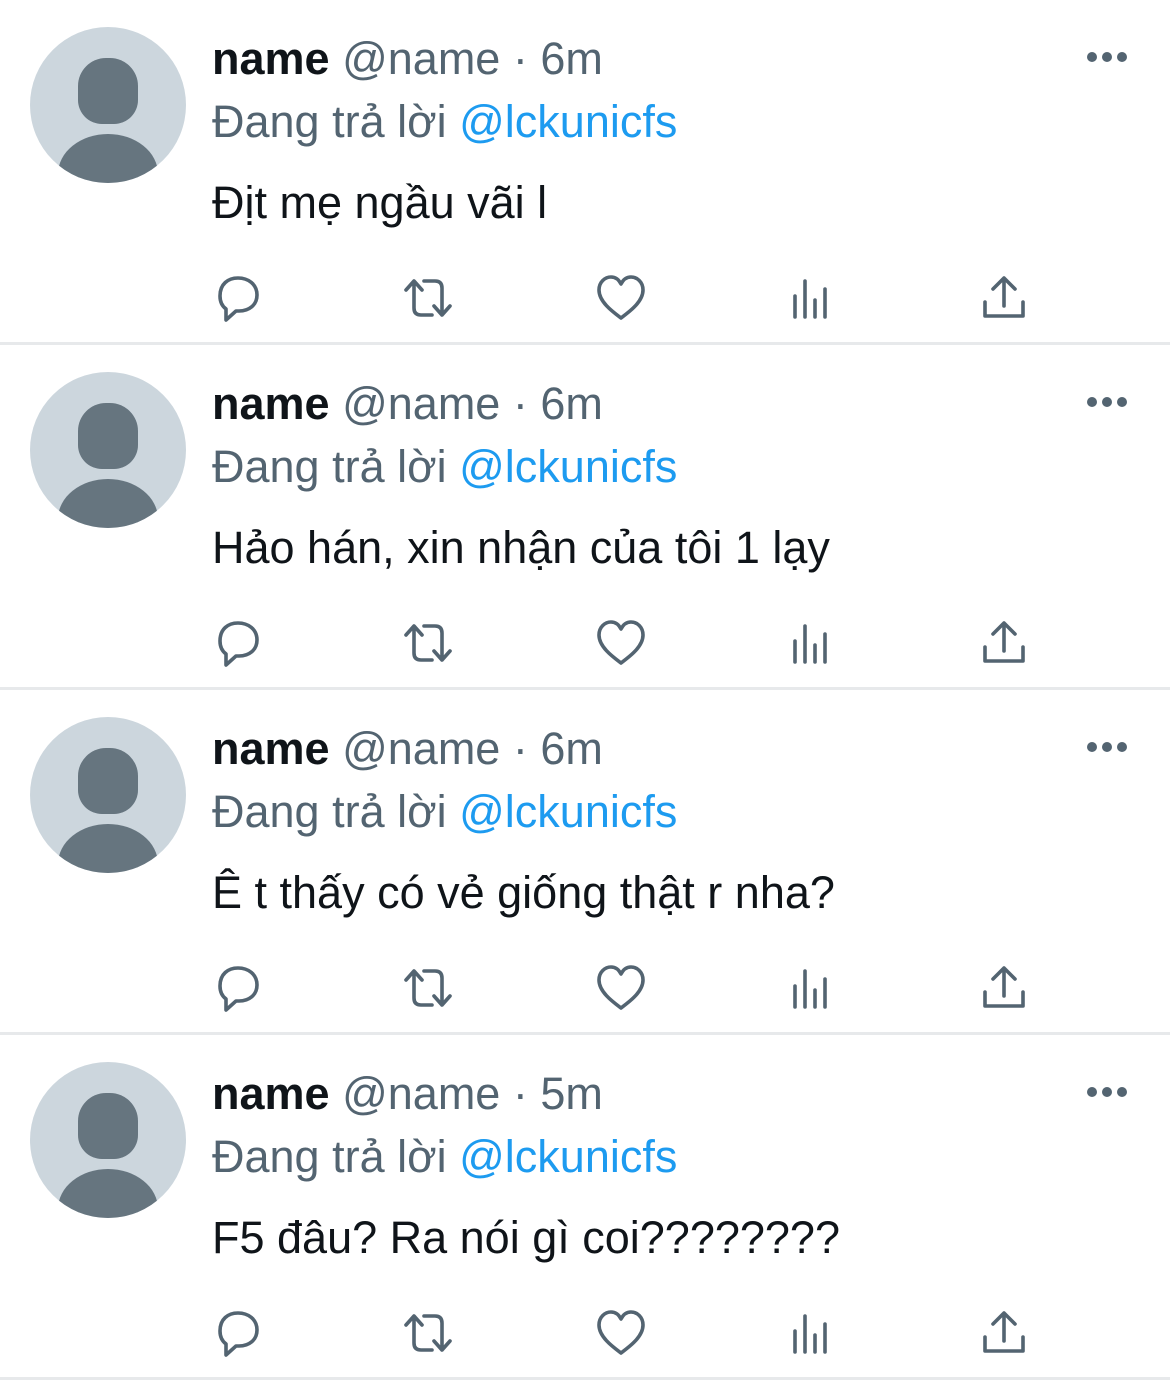 This screenshot has width=1170, height=1393. I want to click on tweet-text: Ê t thấy có vẻ giống thật r nha?, so click(523, 892).